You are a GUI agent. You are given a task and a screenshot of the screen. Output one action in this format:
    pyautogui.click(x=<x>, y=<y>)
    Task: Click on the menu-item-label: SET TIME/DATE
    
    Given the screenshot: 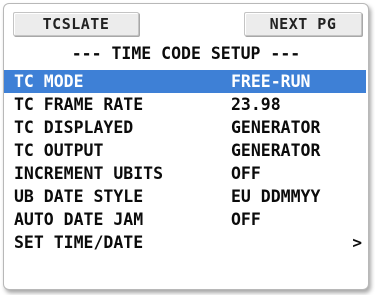 What is the action you would take?
    pyautogui.click(x=79, y=242)
    